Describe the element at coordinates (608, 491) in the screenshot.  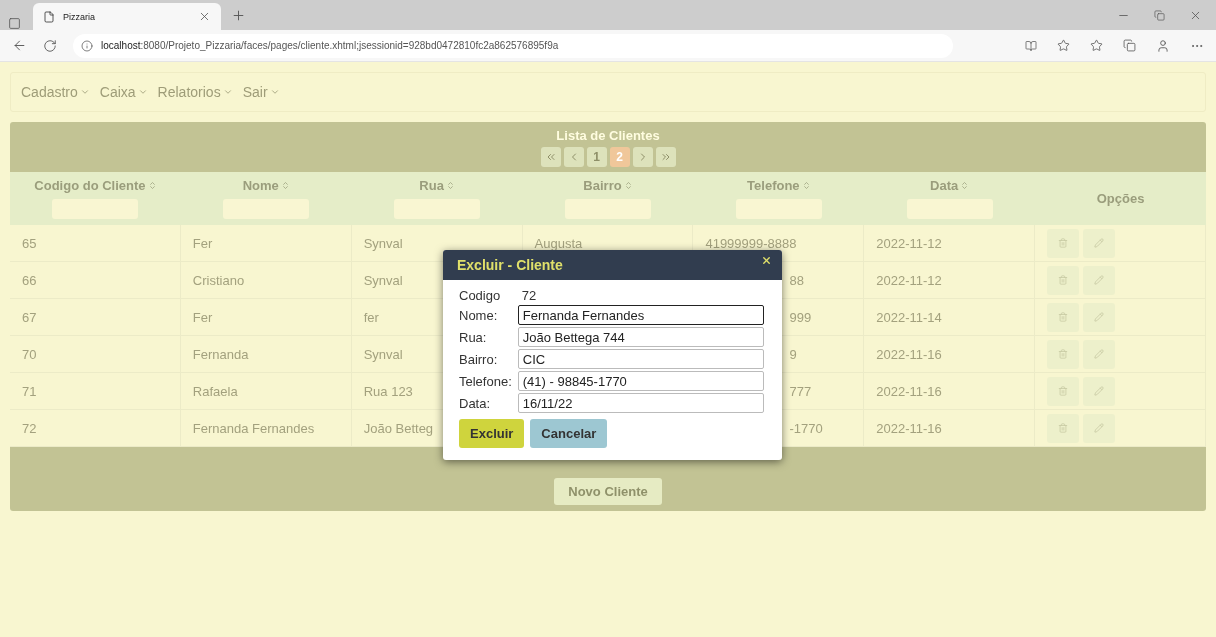
I see `new-client-button: Novo Cliente` at that location.